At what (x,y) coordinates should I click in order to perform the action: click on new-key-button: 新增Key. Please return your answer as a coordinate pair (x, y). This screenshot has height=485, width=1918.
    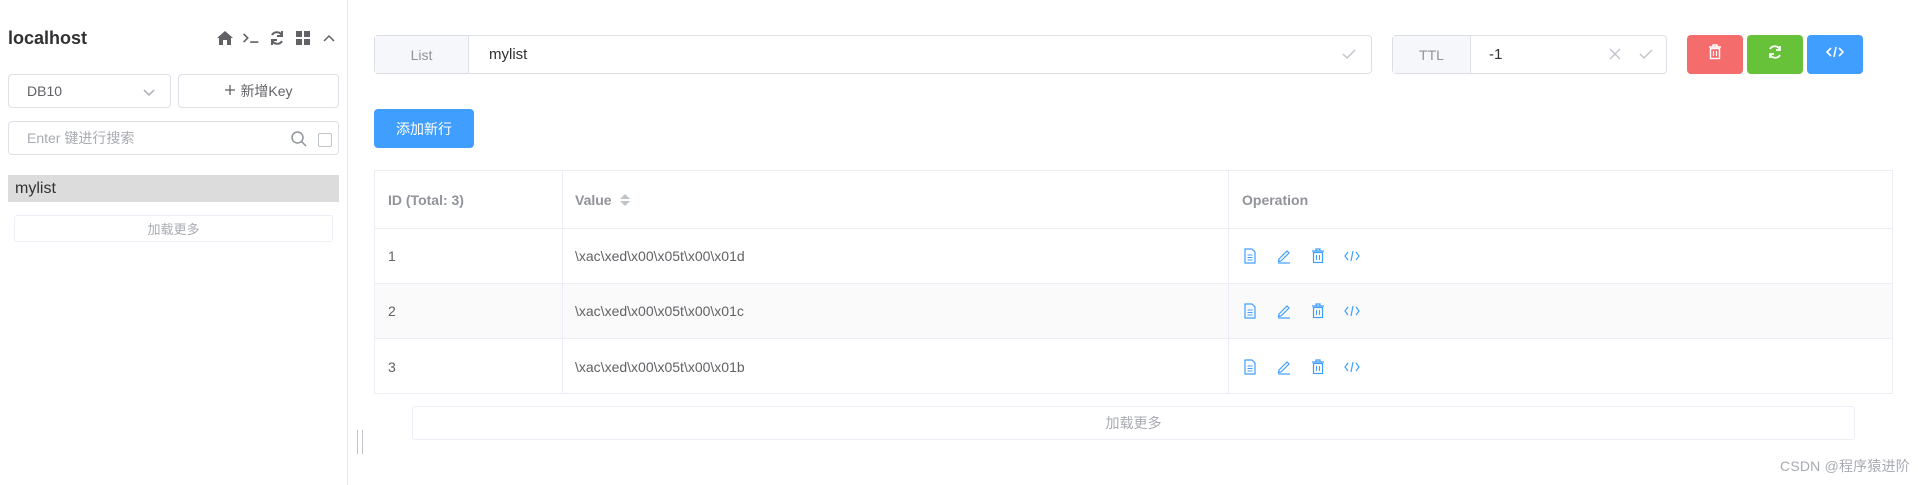
    Looking at the image, I should click on (258, 91).